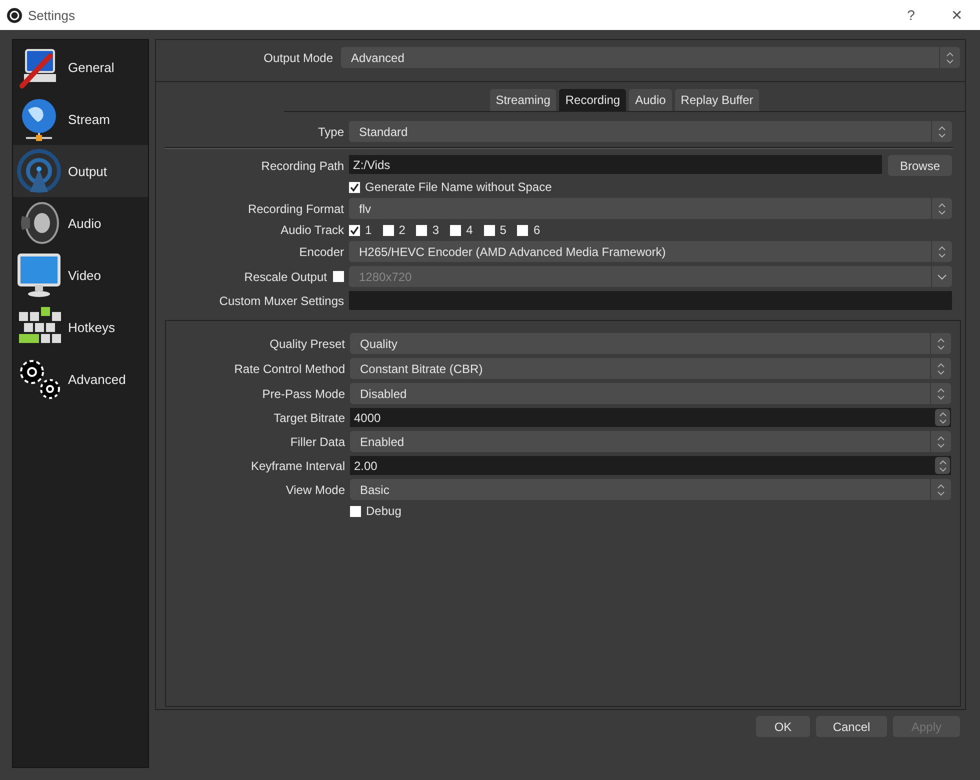  I want to click on checkbox-label: 3, so click(436, 230).